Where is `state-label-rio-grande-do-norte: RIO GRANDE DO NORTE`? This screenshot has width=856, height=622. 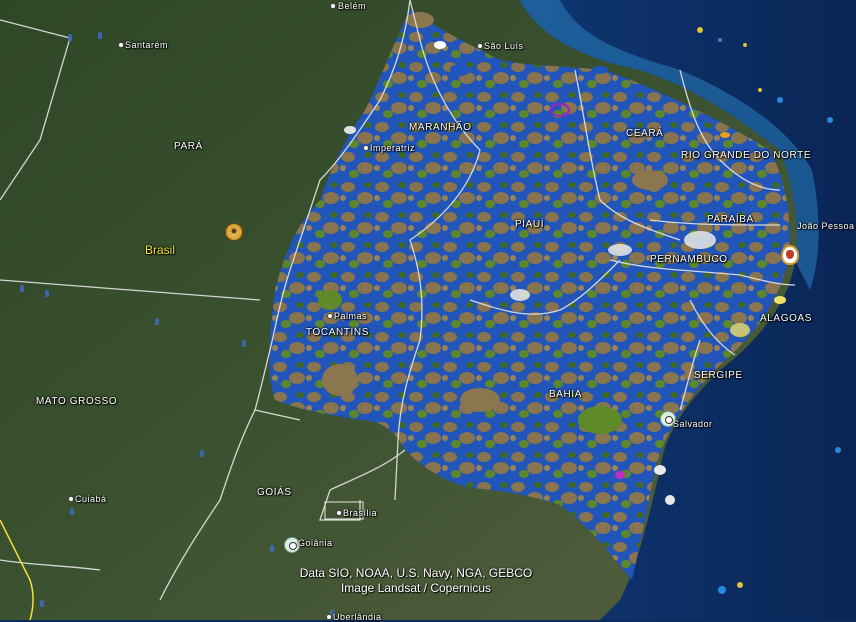
state-label-rio-grande-do-norte: RIO GRANDE DO NORTE is located at coordinates (746, 155).